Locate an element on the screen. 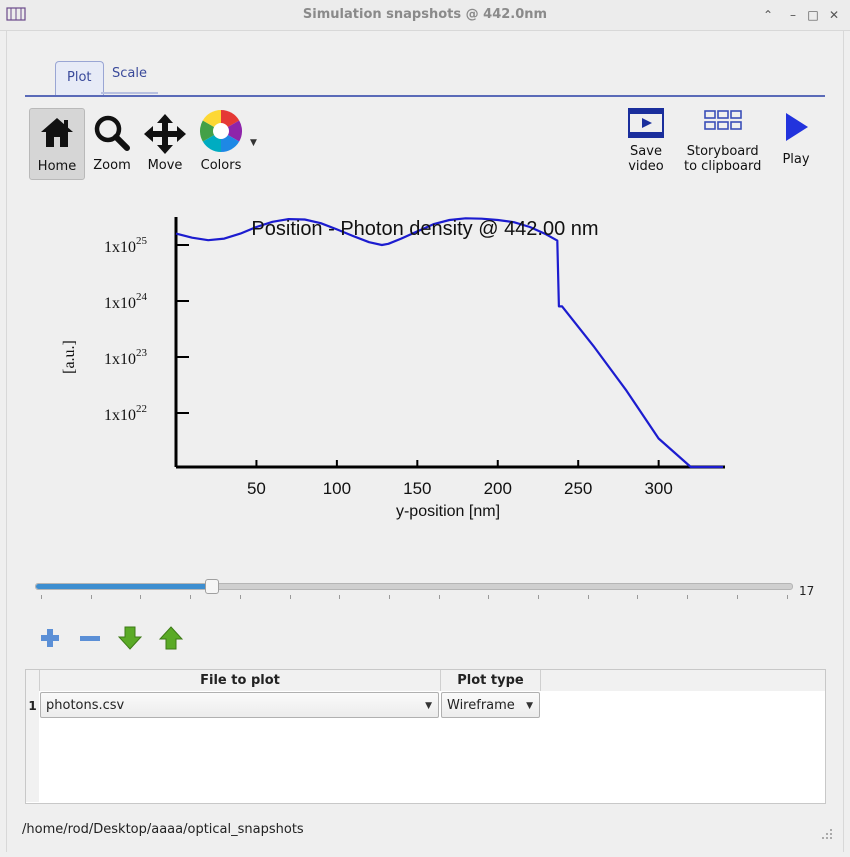 This screenshot has height=857, width=850. maximize-icon: □ is located at coordinates (813, 15).